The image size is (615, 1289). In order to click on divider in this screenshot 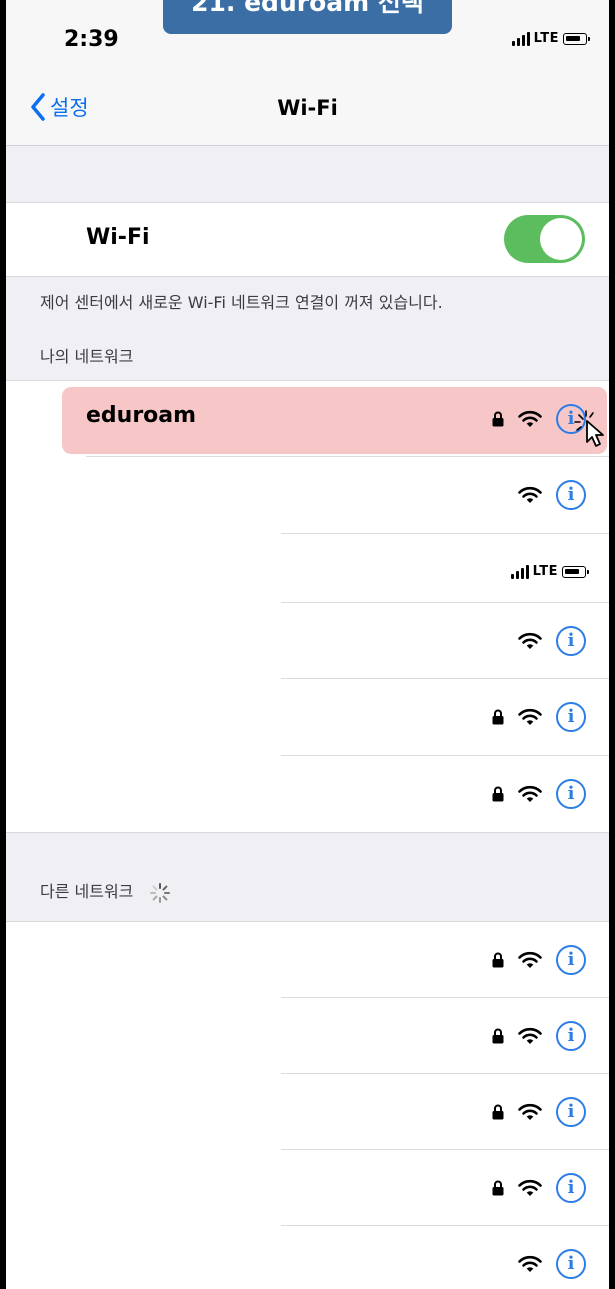, I will do `click(307, 145)`.